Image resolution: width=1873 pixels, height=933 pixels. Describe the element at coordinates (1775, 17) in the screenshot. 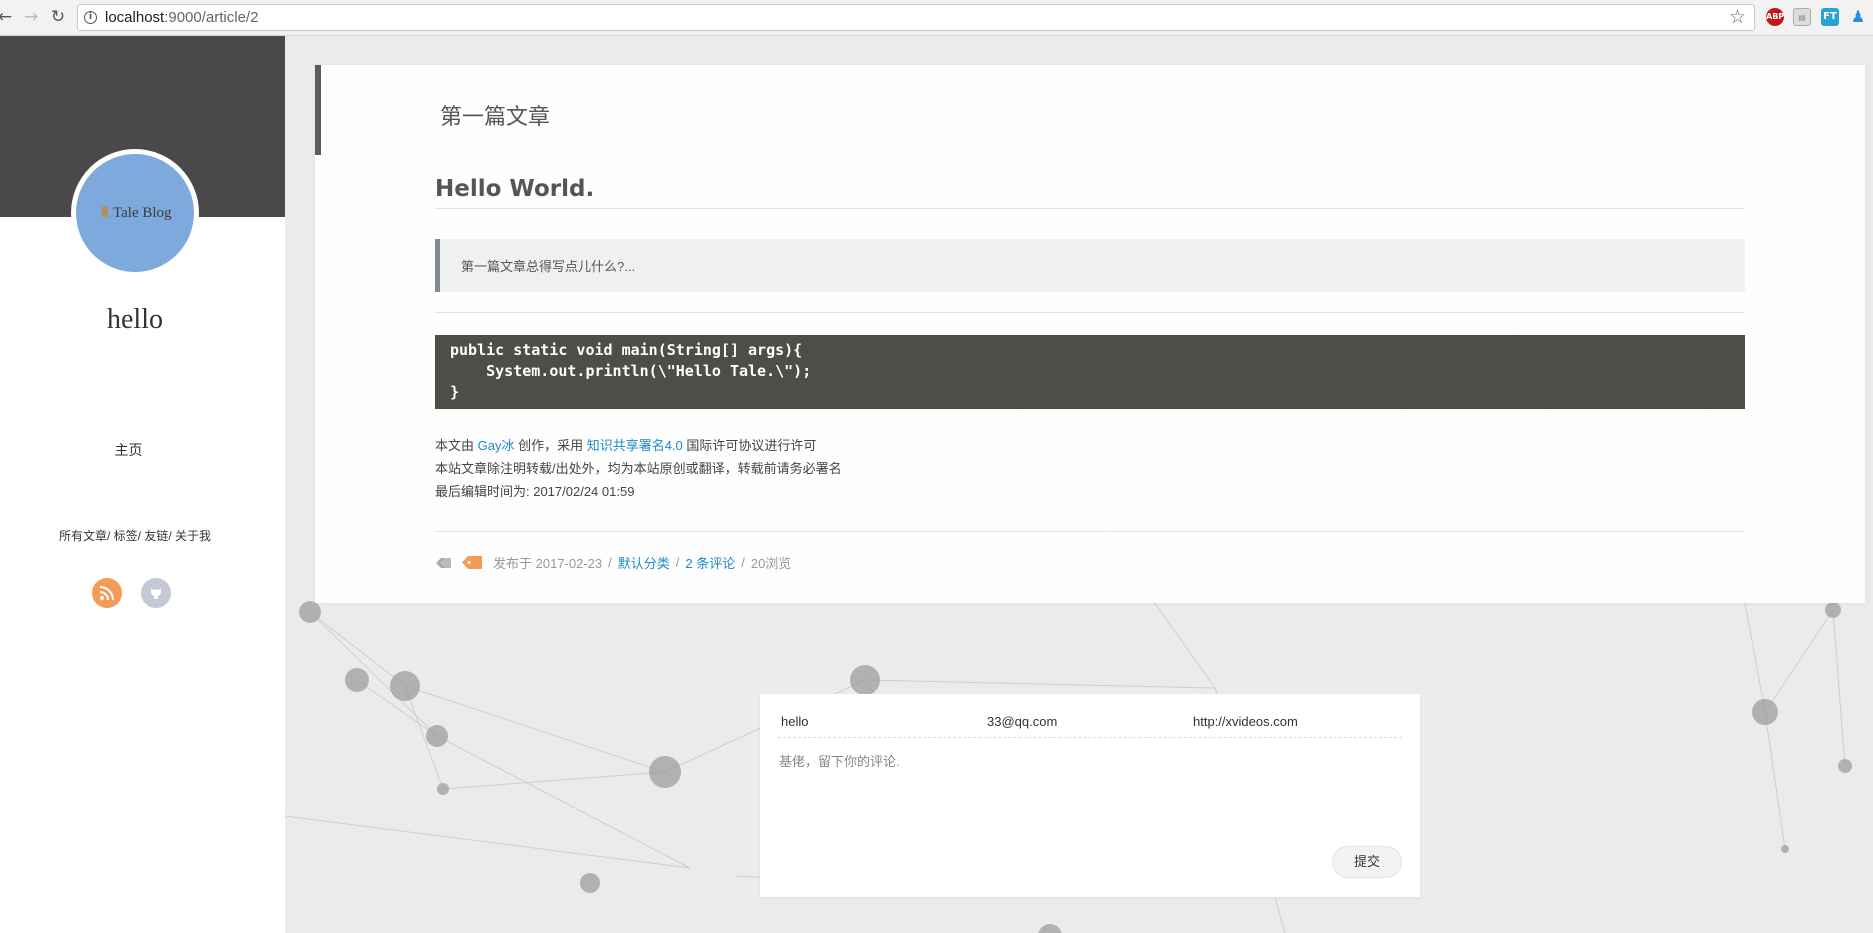

I see `adblock-extension-icon: ABP` at that location.